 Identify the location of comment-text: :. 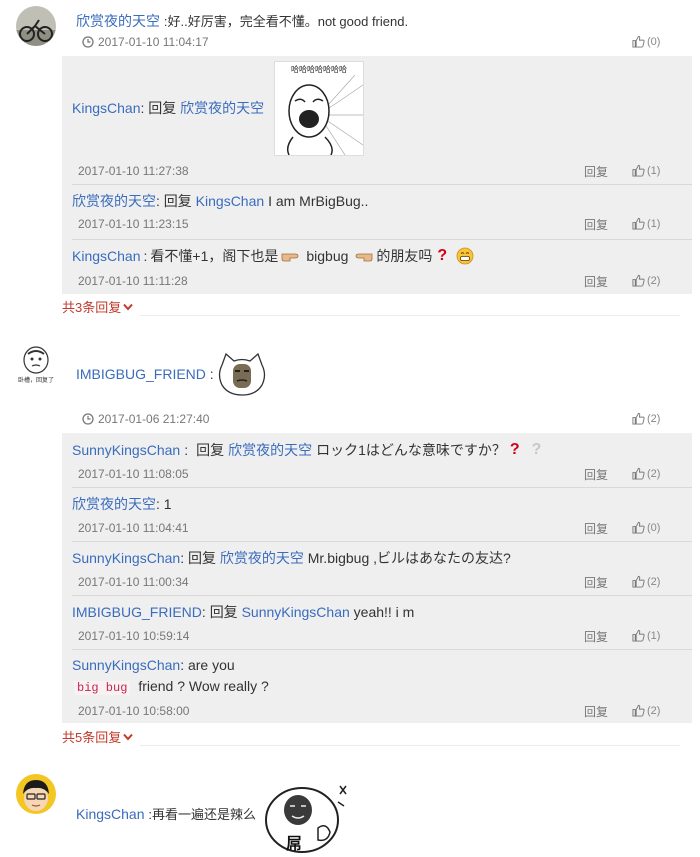
(211, 374).